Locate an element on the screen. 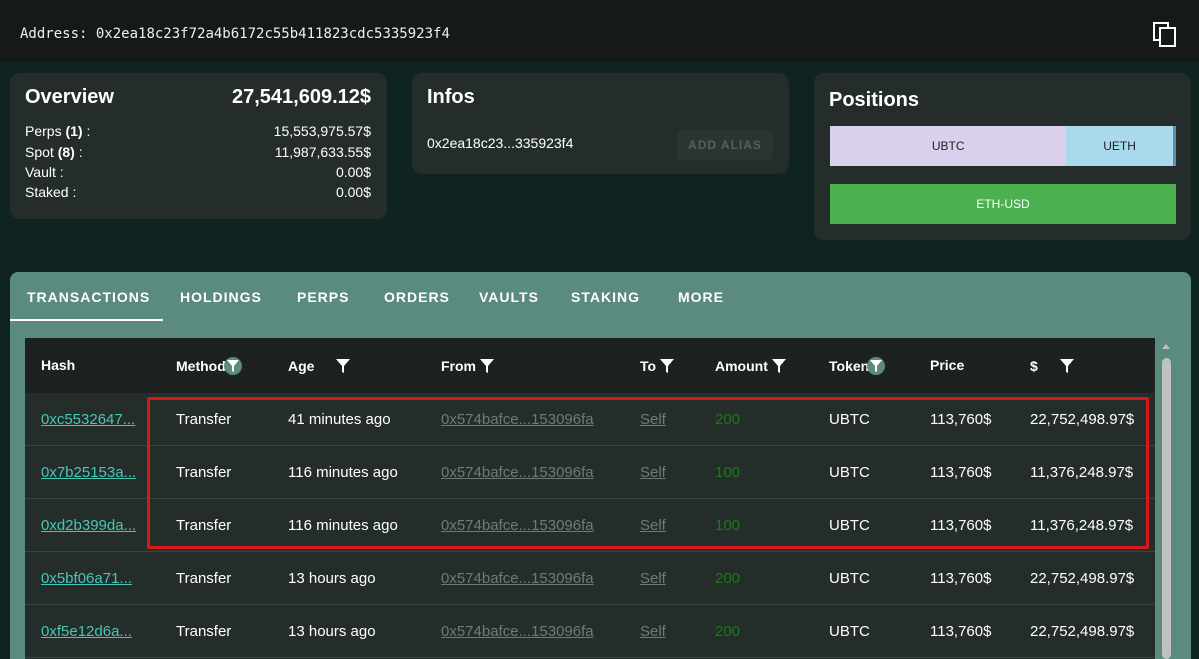 The width and height of the screenshot is (1199, 659). position-eth-usd: ETH-USD is located at coordinates (1003, 204).